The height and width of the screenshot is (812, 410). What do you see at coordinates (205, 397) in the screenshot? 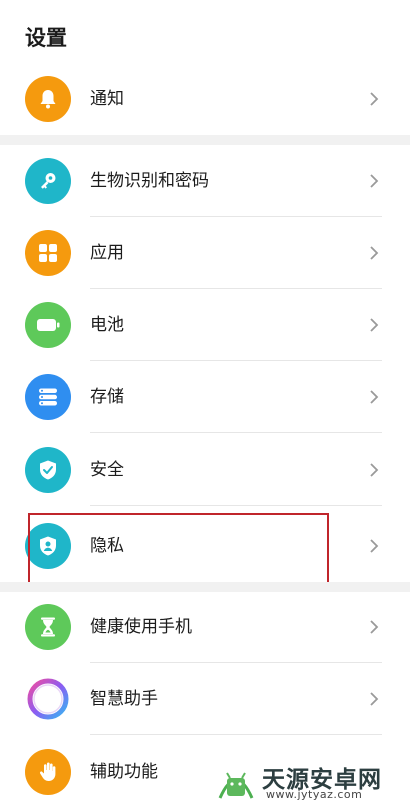
I see `settings-item-storage: 存储` at bounding box center [205, 397].